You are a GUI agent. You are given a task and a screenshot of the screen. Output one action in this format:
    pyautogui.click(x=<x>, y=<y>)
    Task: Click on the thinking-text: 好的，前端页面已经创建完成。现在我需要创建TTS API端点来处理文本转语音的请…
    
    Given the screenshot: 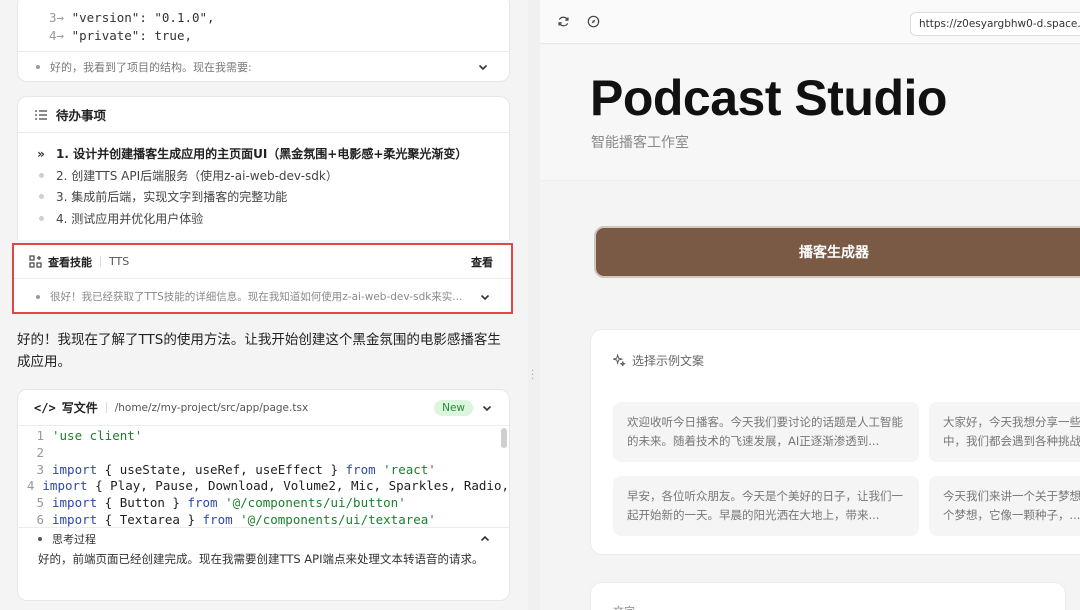 What is the action you would take?
    pyautogui.click(x=261, y=559)
    